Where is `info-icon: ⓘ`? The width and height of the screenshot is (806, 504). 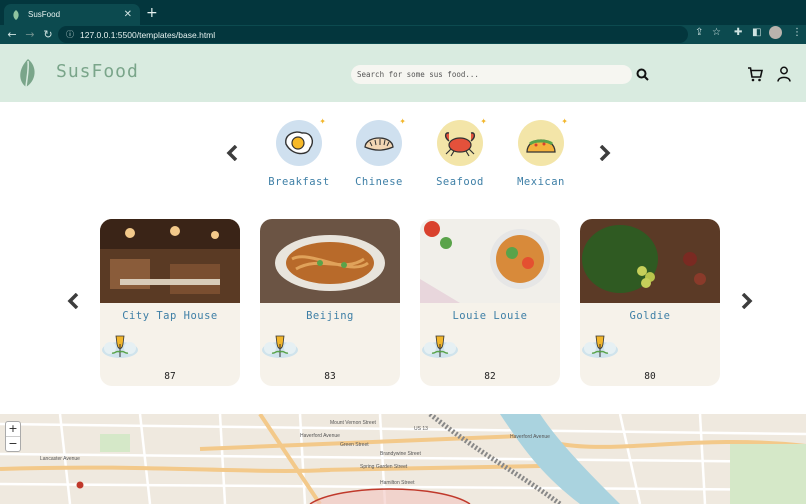
info-icon: ⓘ is located at coordinates (70, 34).